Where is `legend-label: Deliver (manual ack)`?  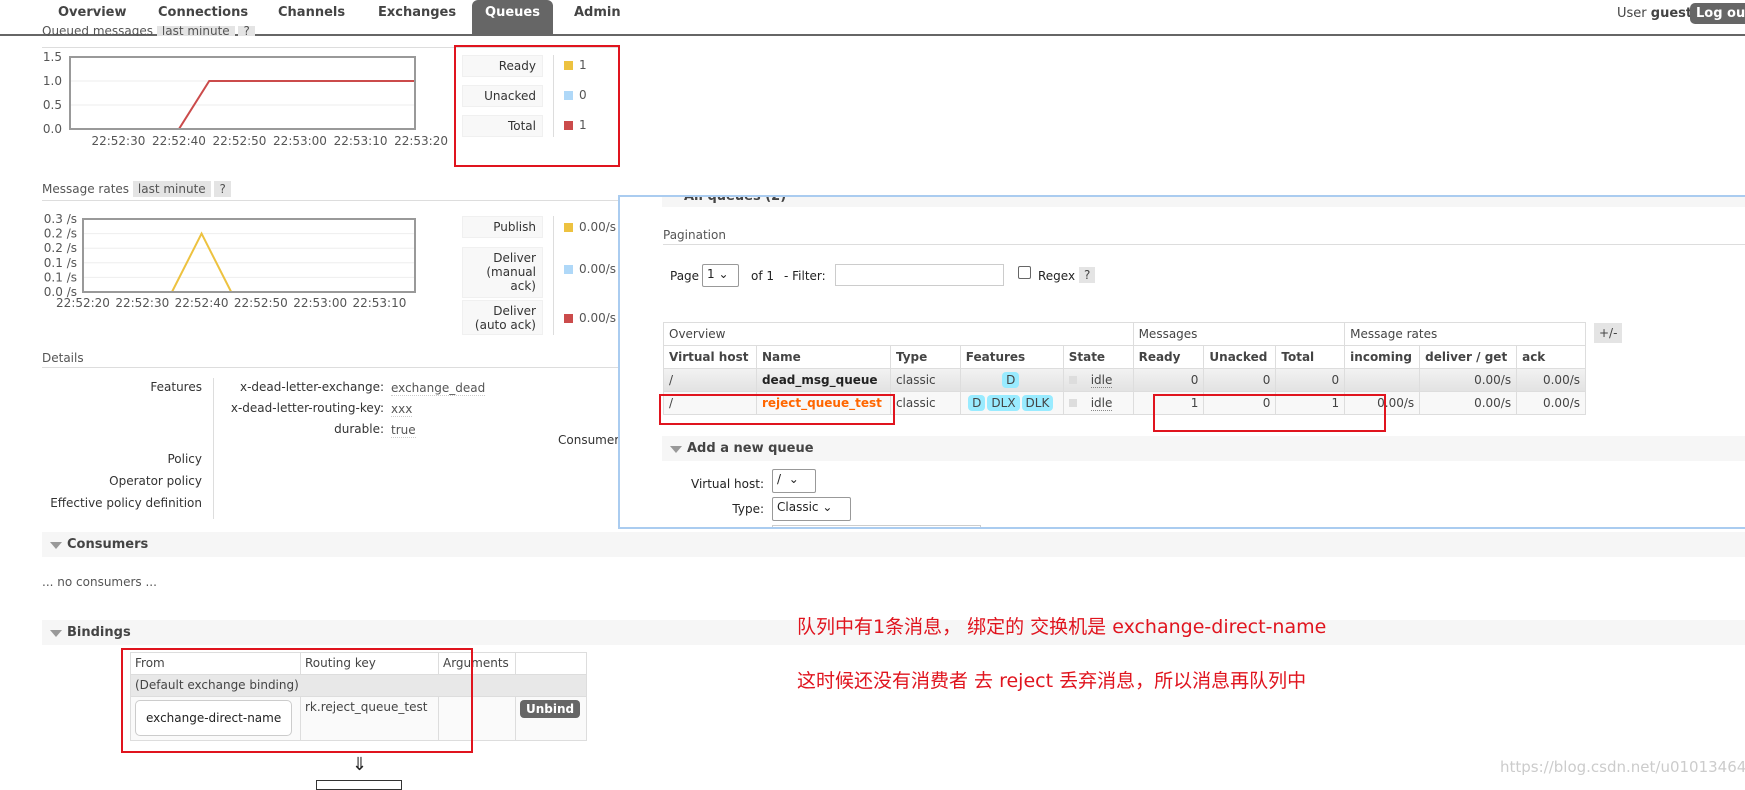
legend-label: Deliver (manual ack) is located at coordinates (502, 272).